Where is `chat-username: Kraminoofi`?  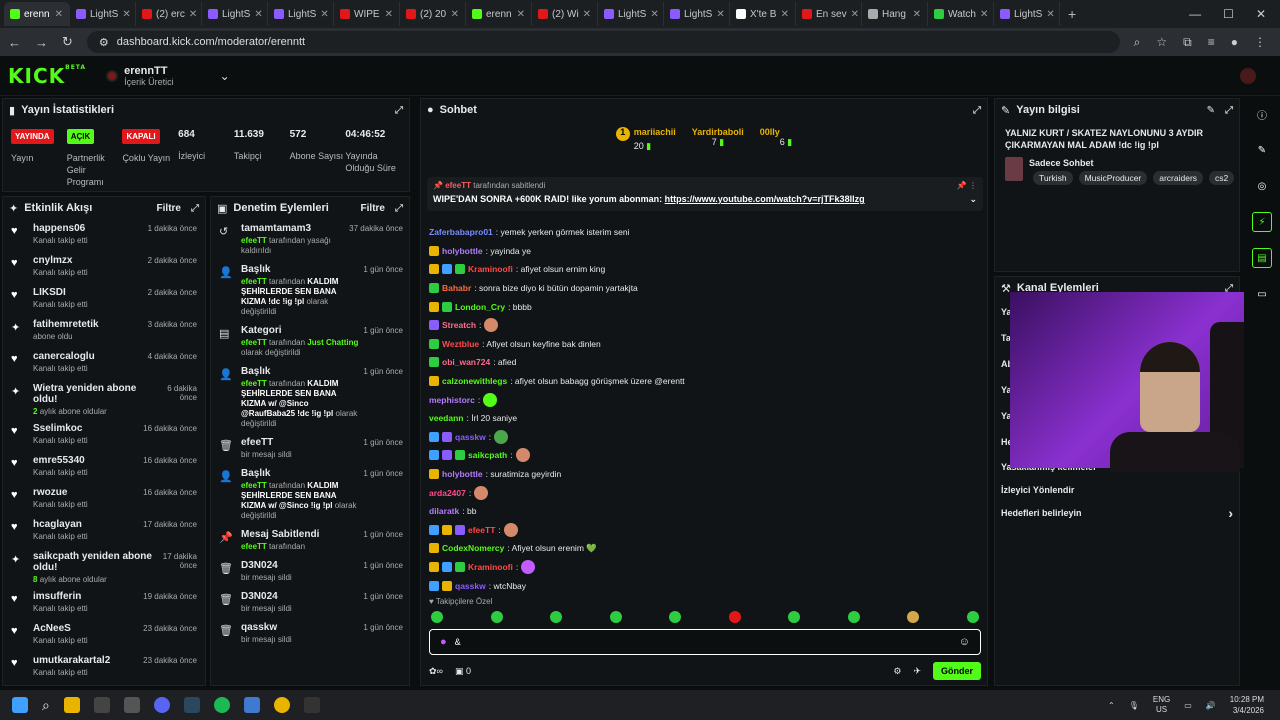 chat-username: Kraminoofi is located at coordinates (490, 567).